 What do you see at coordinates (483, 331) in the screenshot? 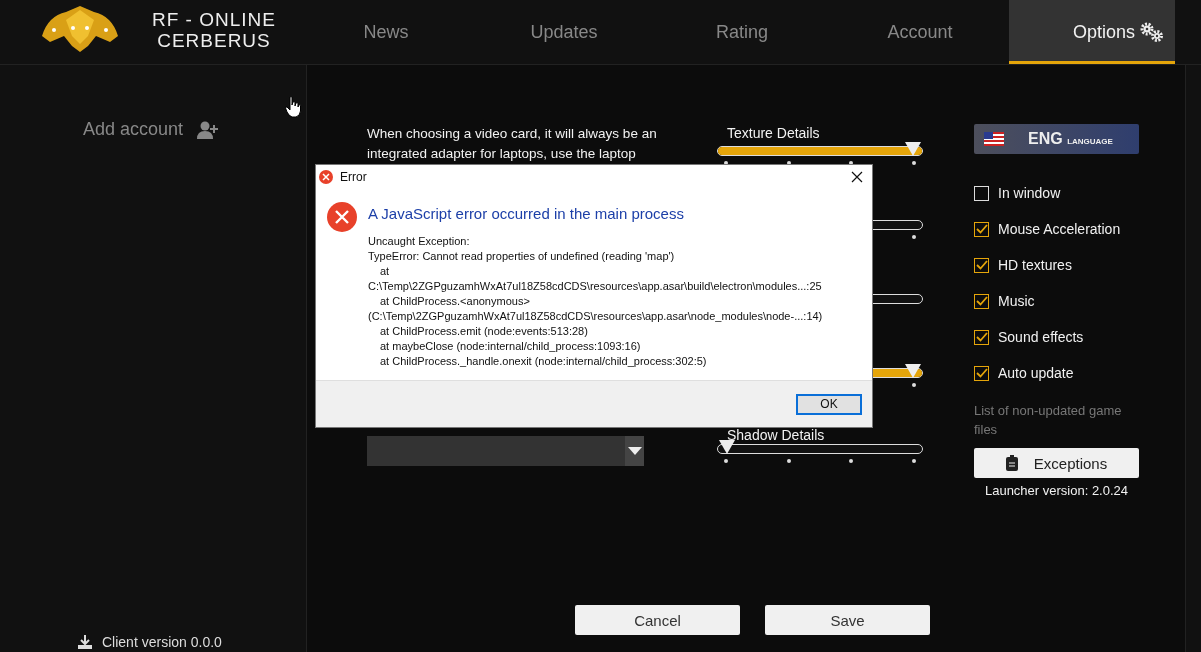
I see `error-message-line: at ChildProcess.emit (node:events:513:28)` at bounding box center [483, 331].